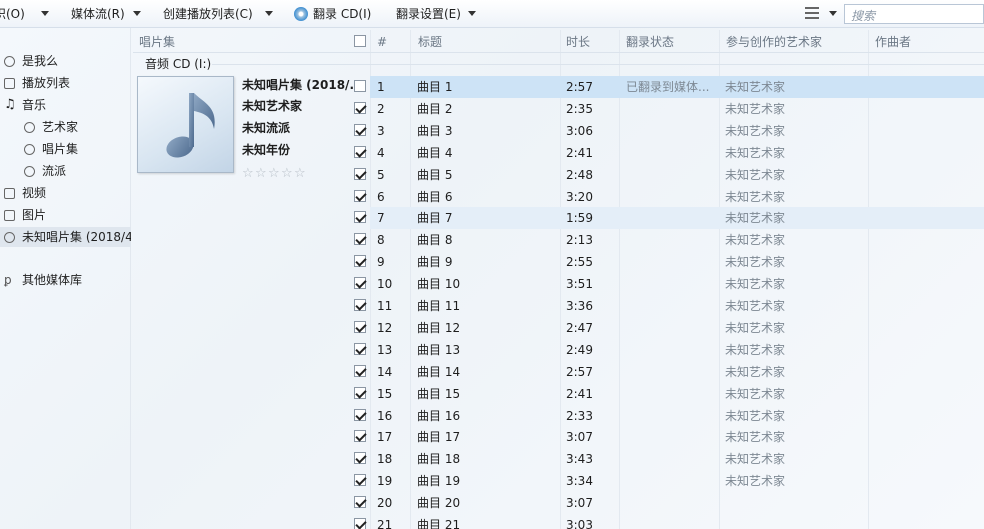 The width and height of the screenshot is (984, 529). What do you see at coordinates (774, 42) in the screenshot?
I see `column-header-contributing-artist: 参与创作的艺术家` at bounding box center [774, 42].